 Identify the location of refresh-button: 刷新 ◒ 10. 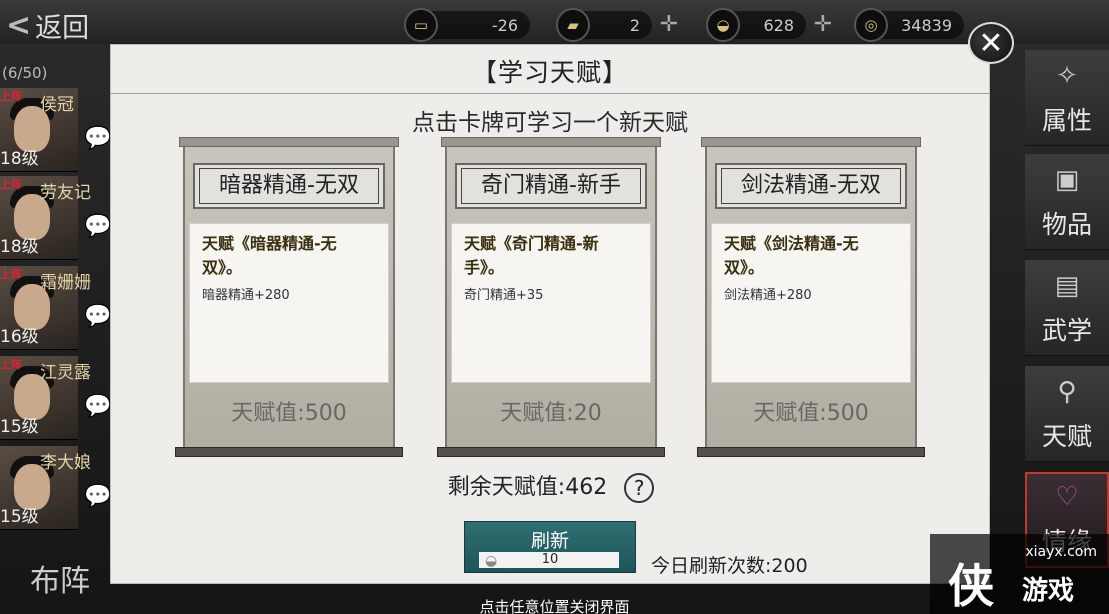
(550, 547).